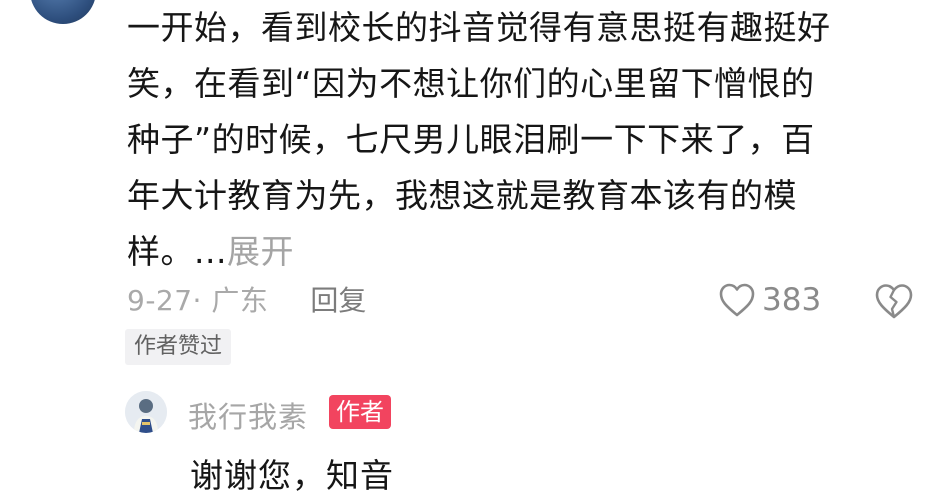  Describe the element at coordinates (471, 139) in the screenshot. I see `comment-line: 种子”的时候，七尺男儿眼泪刷一下下来了，百` at that location.